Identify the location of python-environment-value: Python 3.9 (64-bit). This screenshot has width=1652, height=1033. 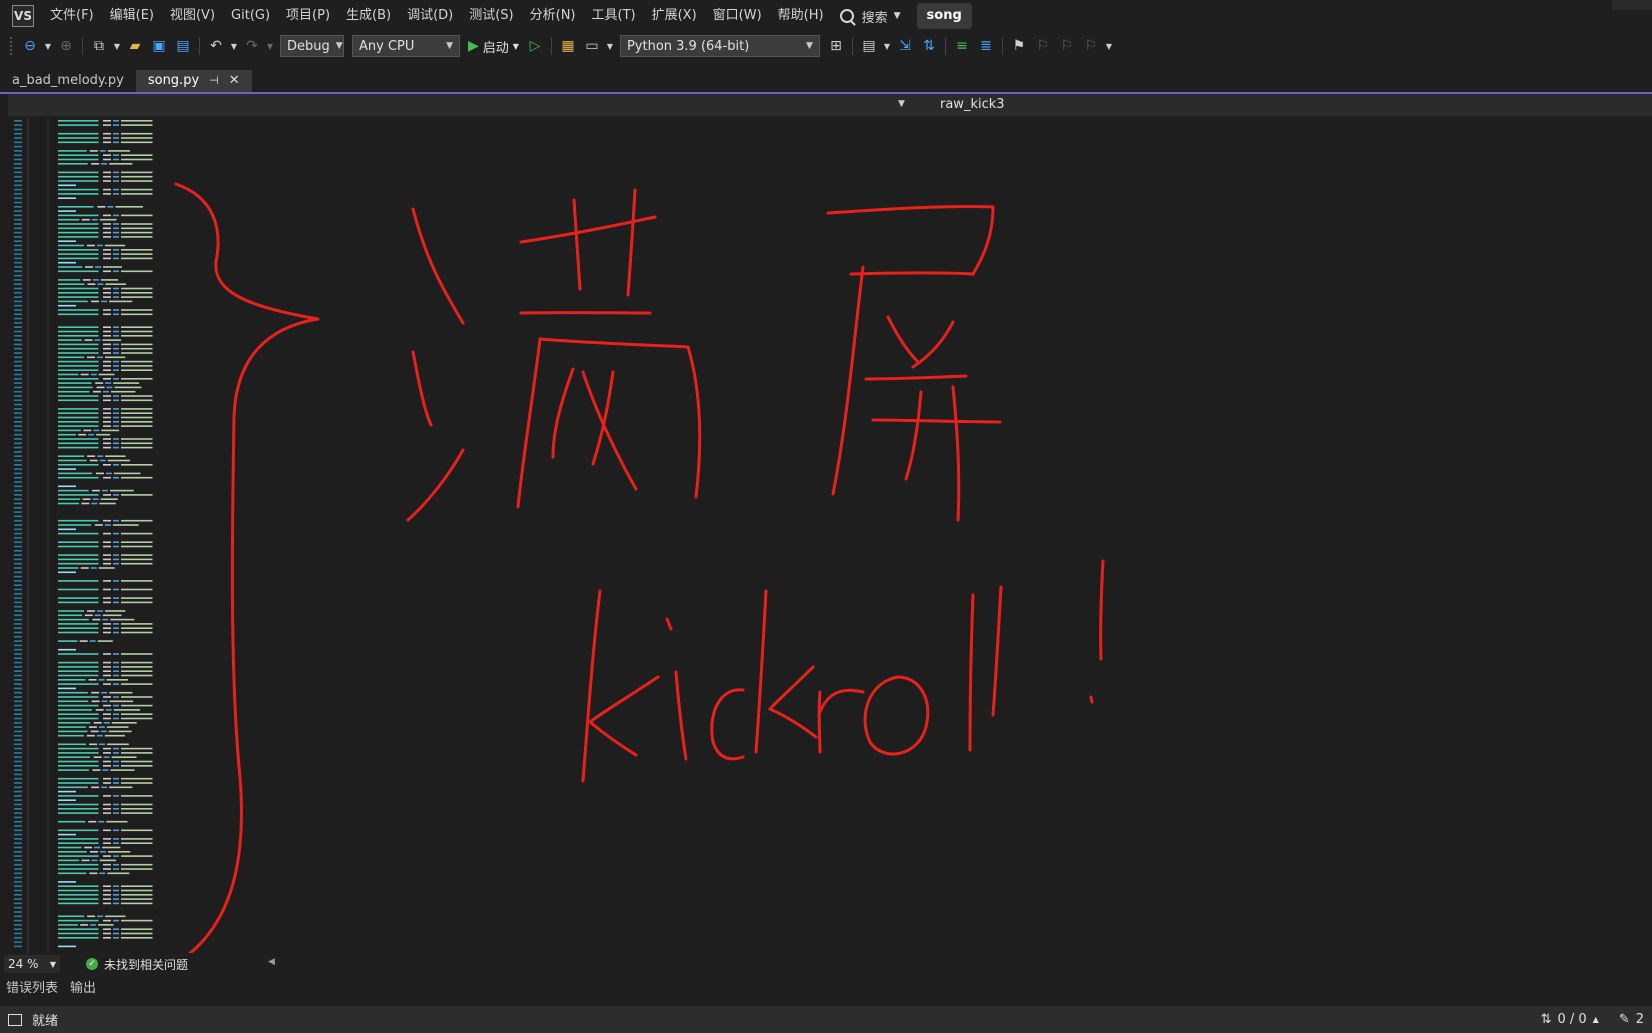
(688, 46).